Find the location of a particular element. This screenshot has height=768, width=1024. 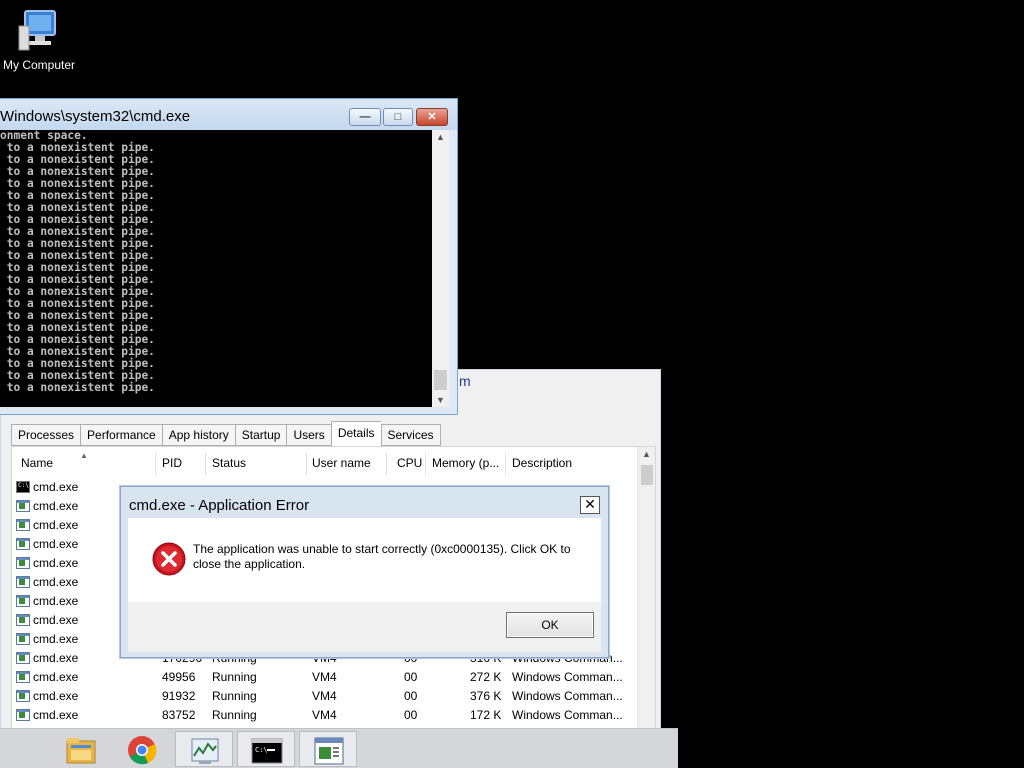

column-header-description: Description is located at coordinates (542, 463).